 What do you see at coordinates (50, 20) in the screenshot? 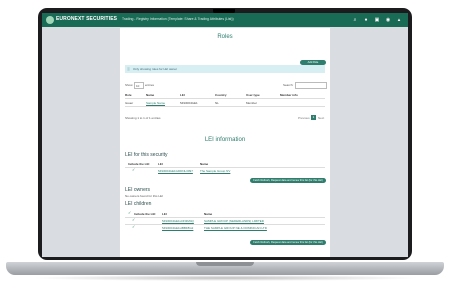
I see `brand-logo-icon` at bounding box center [50, 20].